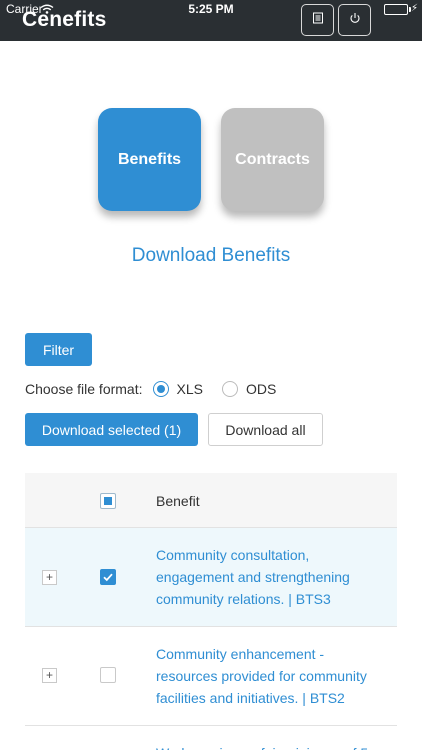 The width and height of the screenshot is (422, 750). I want to click on top-bar: Carrier 5:25 PM ⚡ Cenefits, so click(211, 20).